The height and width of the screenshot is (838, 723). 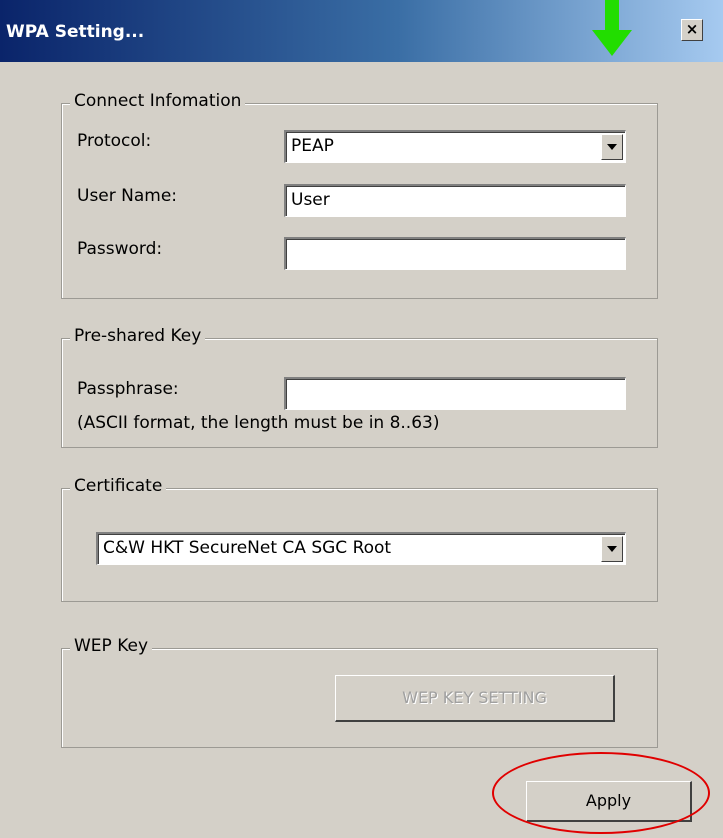 I want to click on certificate-select: C&W HKT SecureNet CA SGC Root, so click(x=361, y=548).